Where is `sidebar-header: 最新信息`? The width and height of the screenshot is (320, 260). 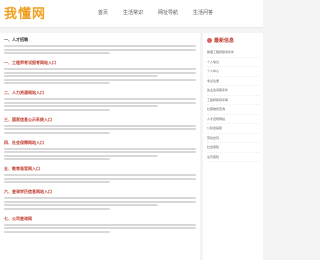 sidebar-header: 最新信息 is located at coordinates (233, 40).